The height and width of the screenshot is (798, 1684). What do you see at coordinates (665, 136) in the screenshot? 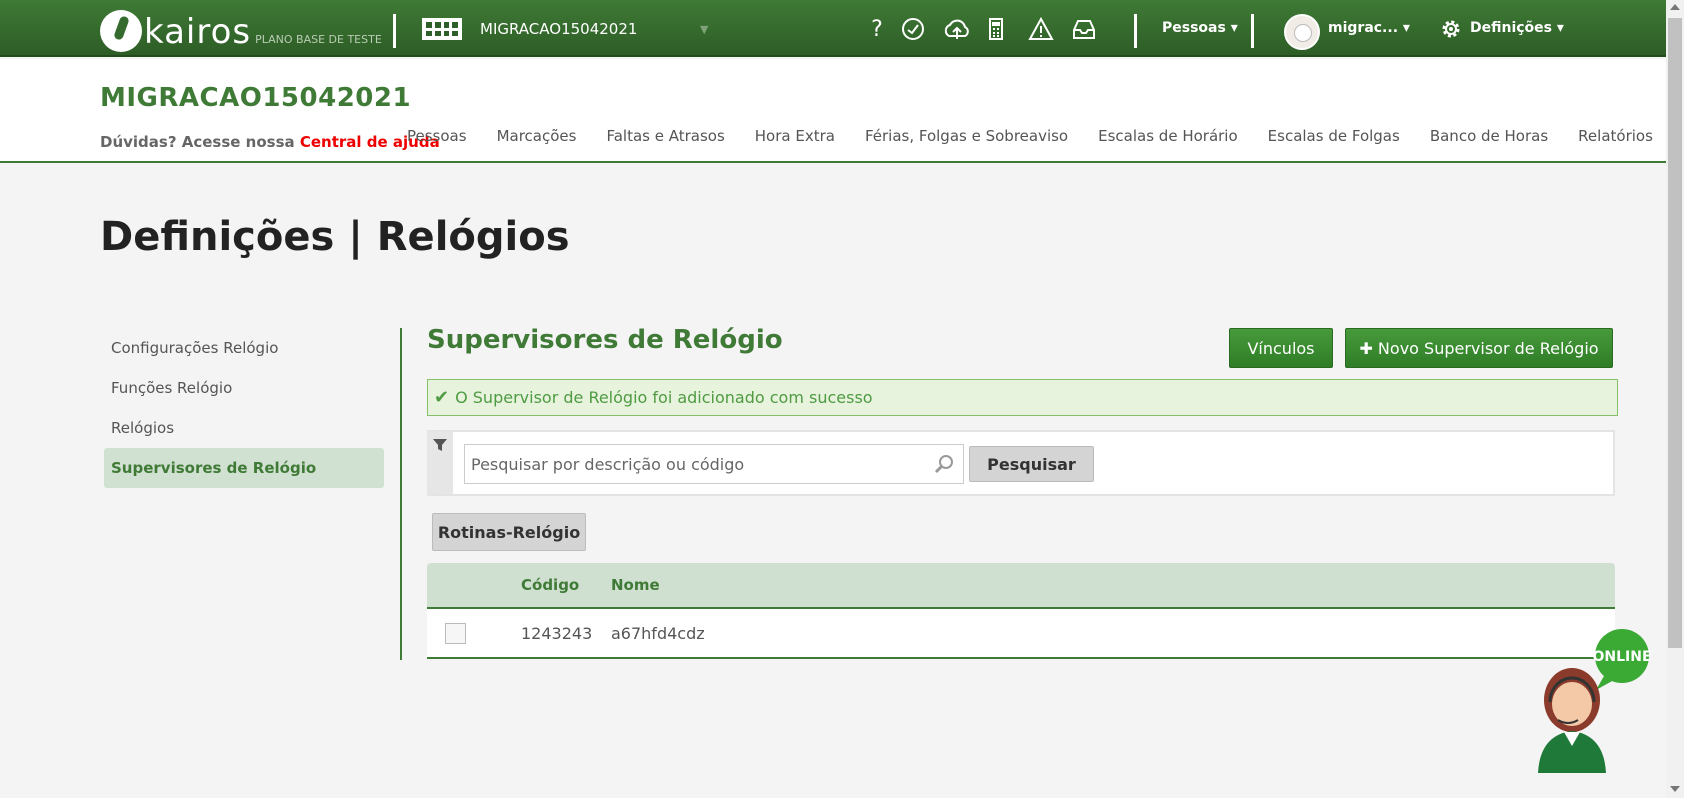
I see `nav-item-faltas-atrasos: Faltas e Atrasos` at bounding box center [665, 136].